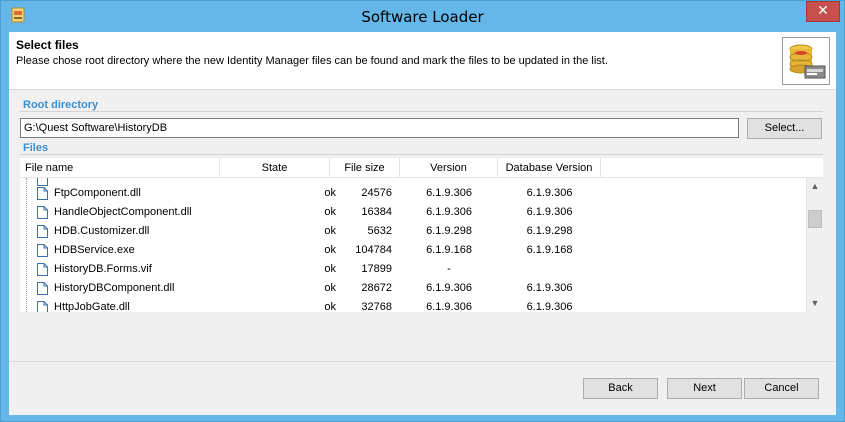  What do you see at coordinates (376, 306) in the screenshot?
I see `file-size-cell: 32768` at bounding box center [376, 306].